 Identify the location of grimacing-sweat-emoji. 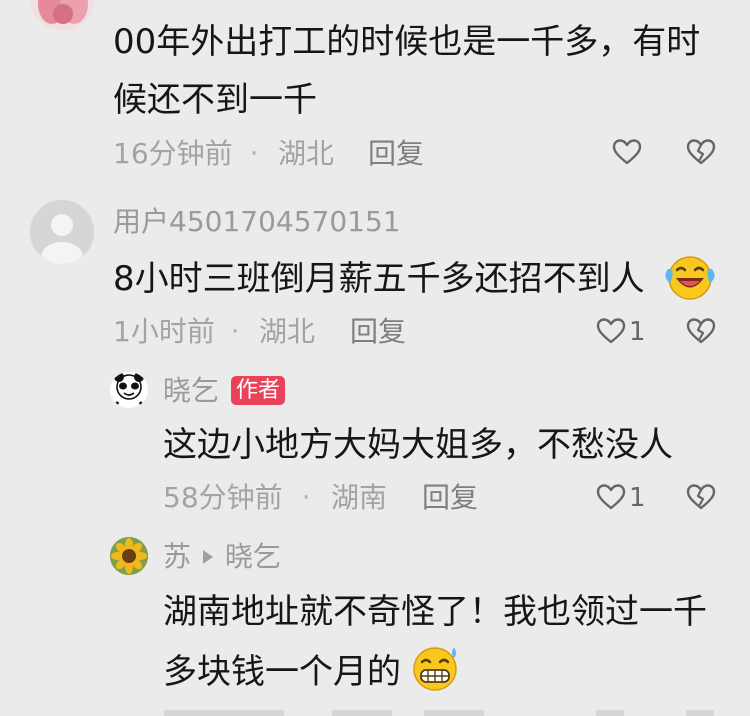
(436, 670).